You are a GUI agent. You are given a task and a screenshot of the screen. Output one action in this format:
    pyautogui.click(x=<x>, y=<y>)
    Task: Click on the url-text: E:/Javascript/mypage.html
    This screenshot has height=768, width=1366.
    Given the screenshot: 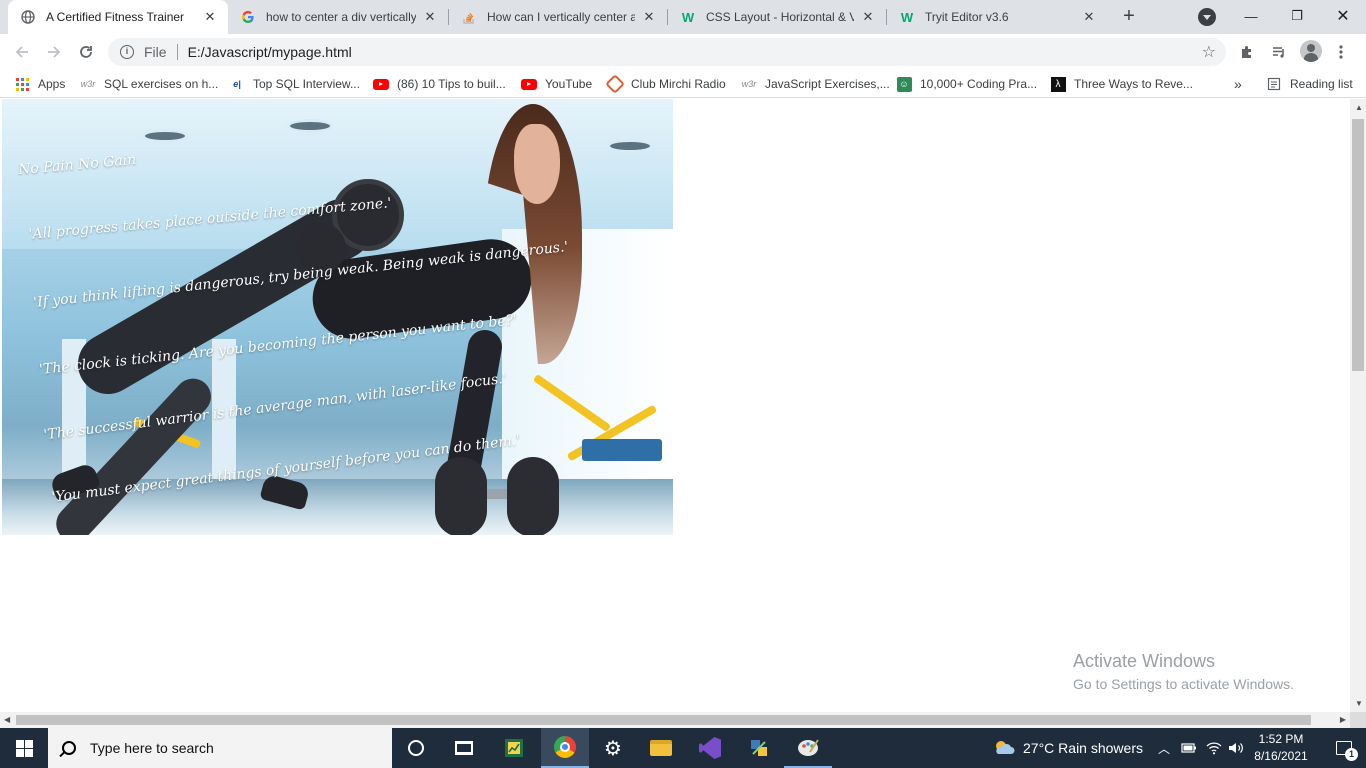 What is the action you would take?
    pyautogui.click(x=270, y=52)
    